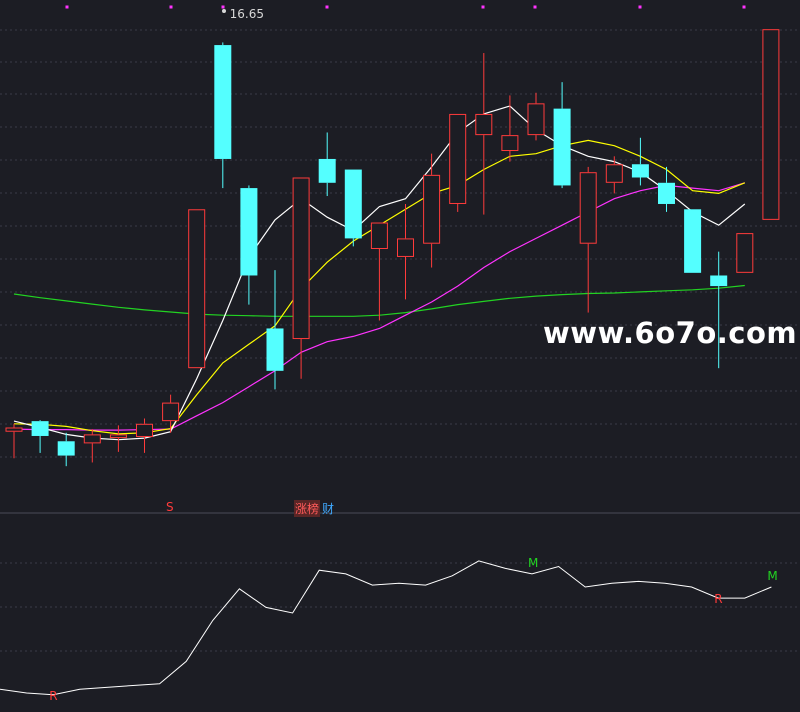  What do you see at coordinates (670, 333) in the screenshot?
I see `watermark: www.6o7o.com` at bounding box center [670, 333].